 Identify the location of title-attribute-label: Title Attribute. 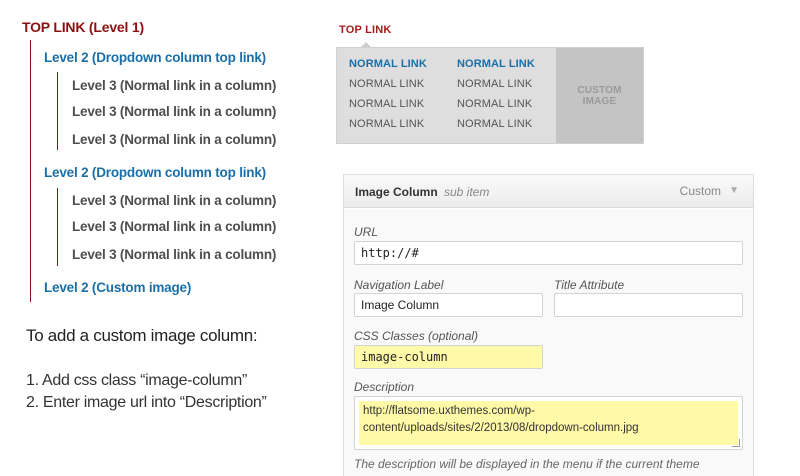
(589, 285).